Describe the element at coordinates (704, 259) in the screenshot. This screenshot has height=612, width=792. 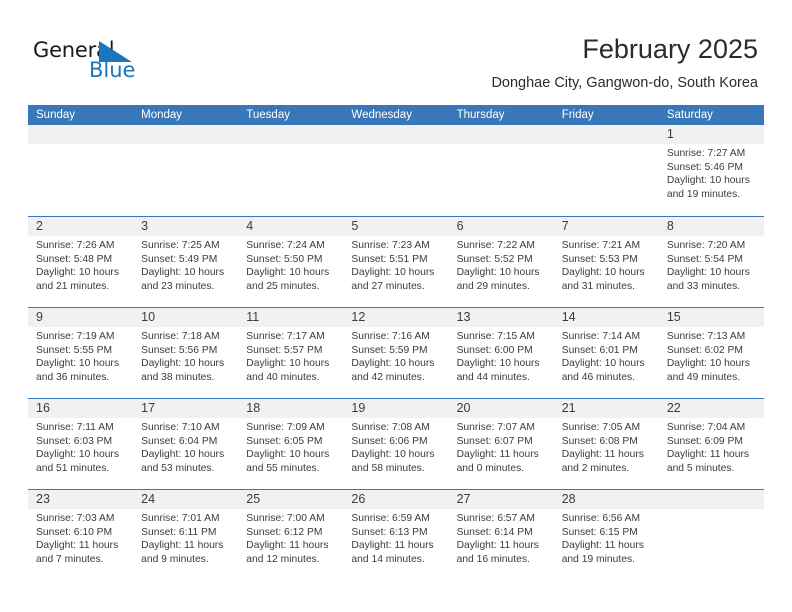
I see `sunset-text: Sunset: 5:54 PM` at that location.